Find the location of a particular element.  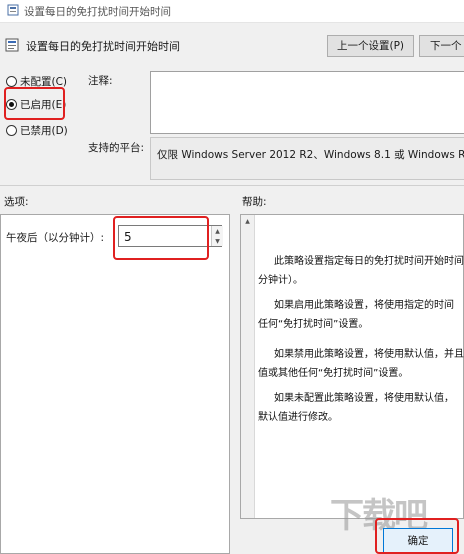

help-paragraph: 此策略设置指定每日的免打扰时间开始时间 分钟计）。 is located at coordinates (361, 271).